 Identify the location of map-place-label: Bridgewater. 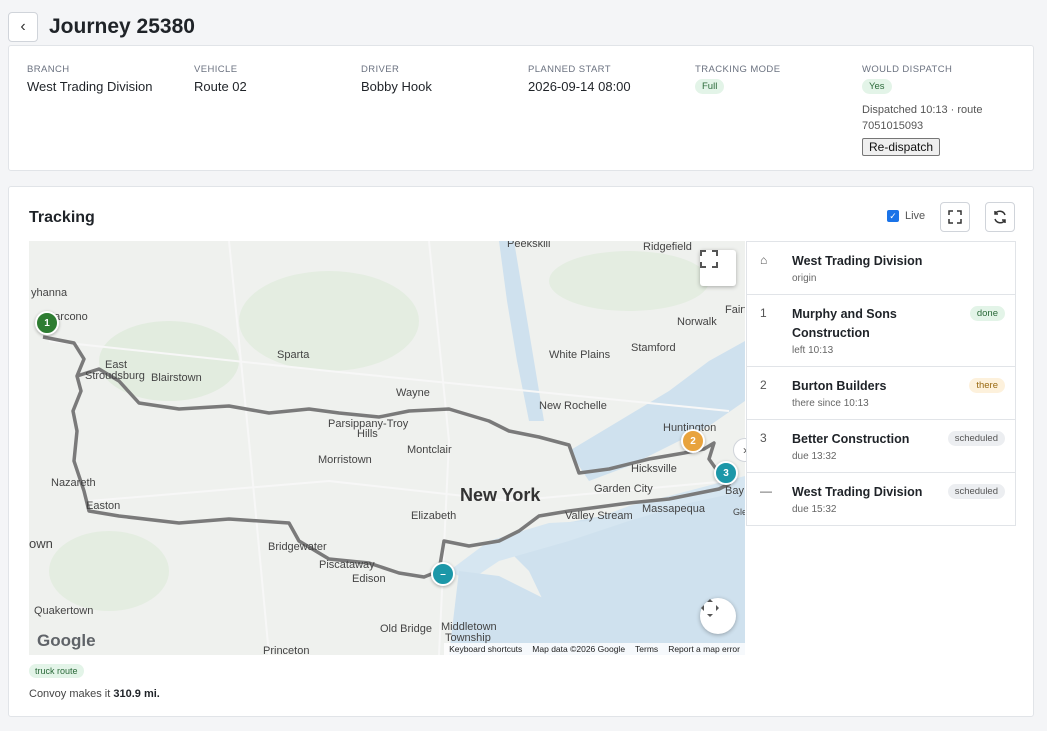
(297, 547).